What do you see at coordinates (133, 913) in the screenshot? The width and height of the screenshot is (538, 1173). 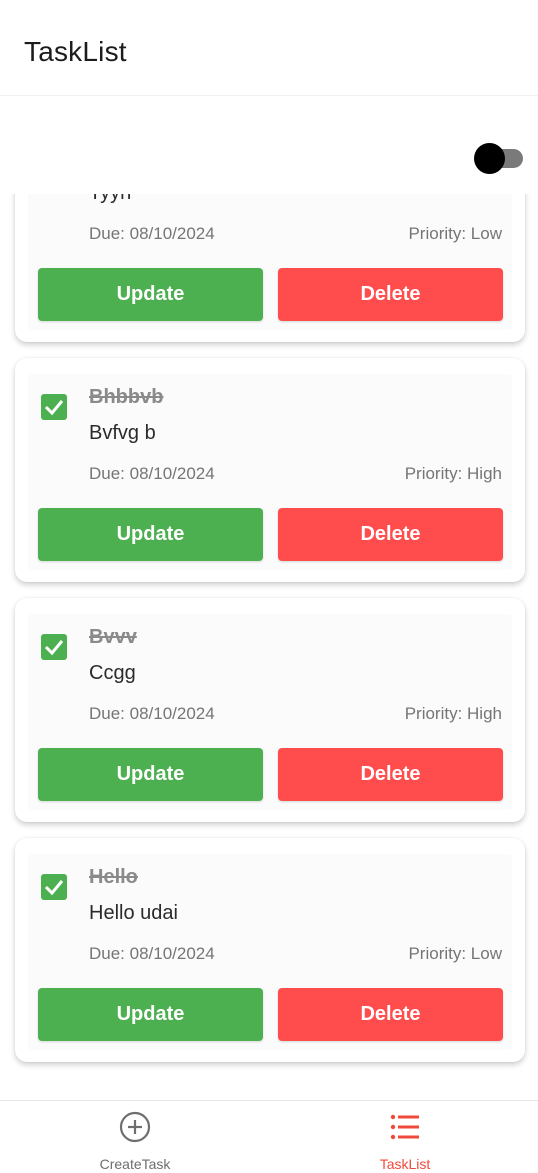 I see `task-description: Hello udai` at bounding box center [133, 913].